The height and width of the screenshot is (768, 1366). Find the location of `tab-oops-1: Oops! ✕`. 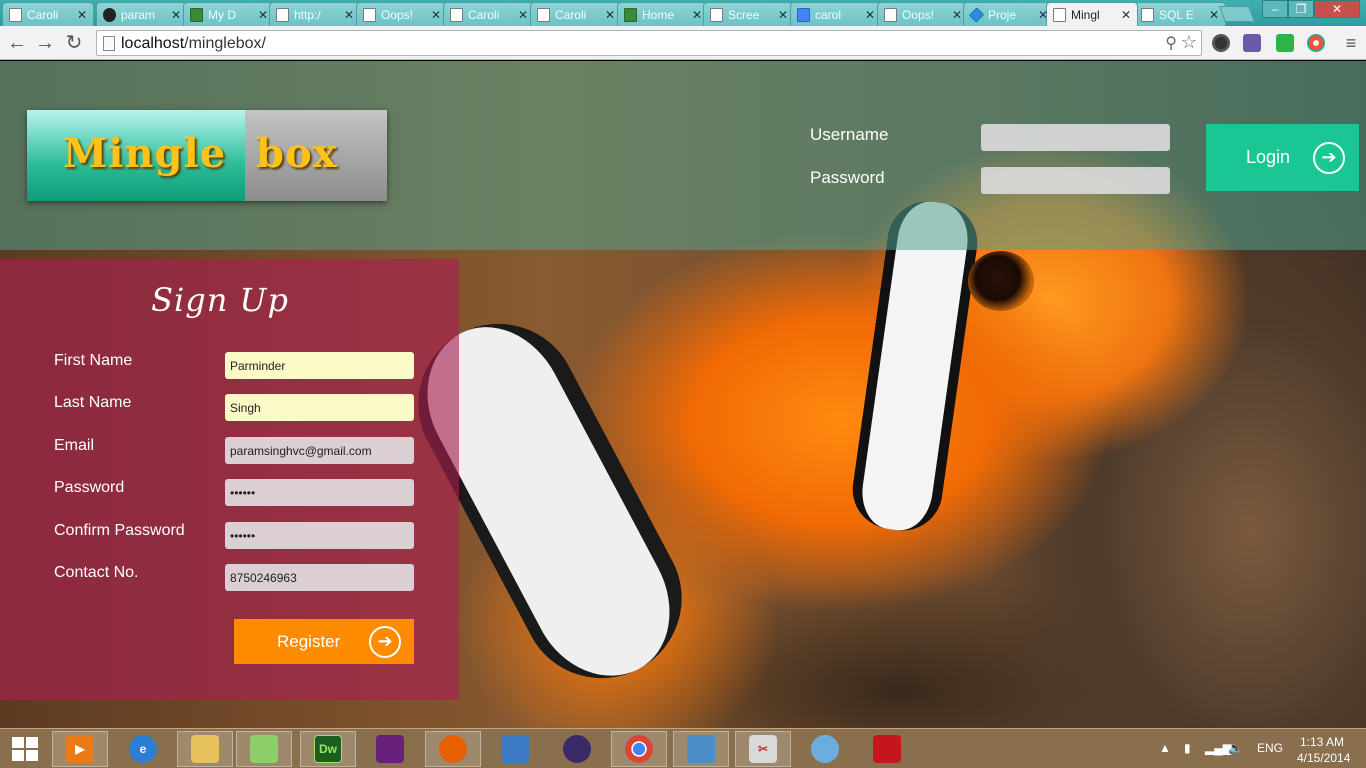

tab-oops-1: Oops! ✕ is located at coordinates (402, 14).